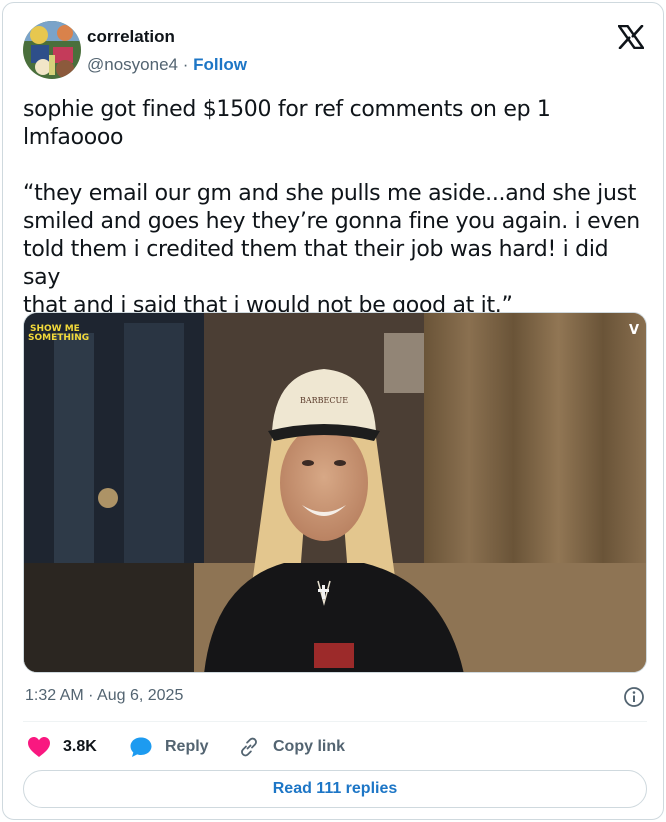 Image resolution: width=666 pixels, height=822 pixels. Describe the element at coordinates (631, 37) in the screenshot. I see `x-logo-icon` at that location.